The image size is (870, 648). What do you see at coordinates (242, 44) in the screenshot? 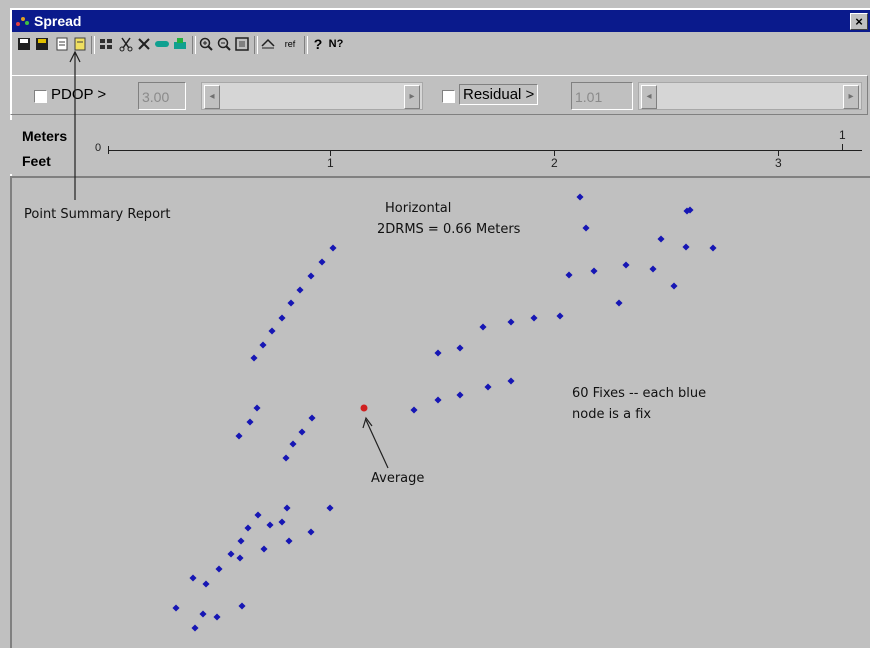
I see `fit-icon` at bounding box center [242, 44].